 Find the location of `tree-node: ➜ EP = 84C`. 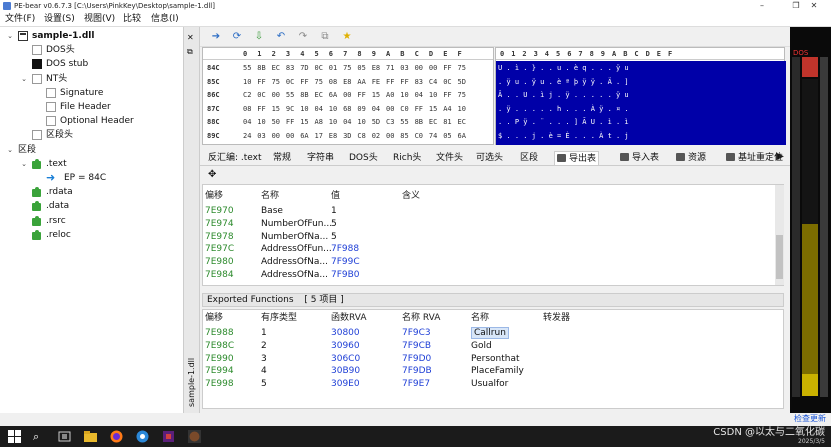

tree-node: ➜ EP = 84C is located at coordinates (92, 178).